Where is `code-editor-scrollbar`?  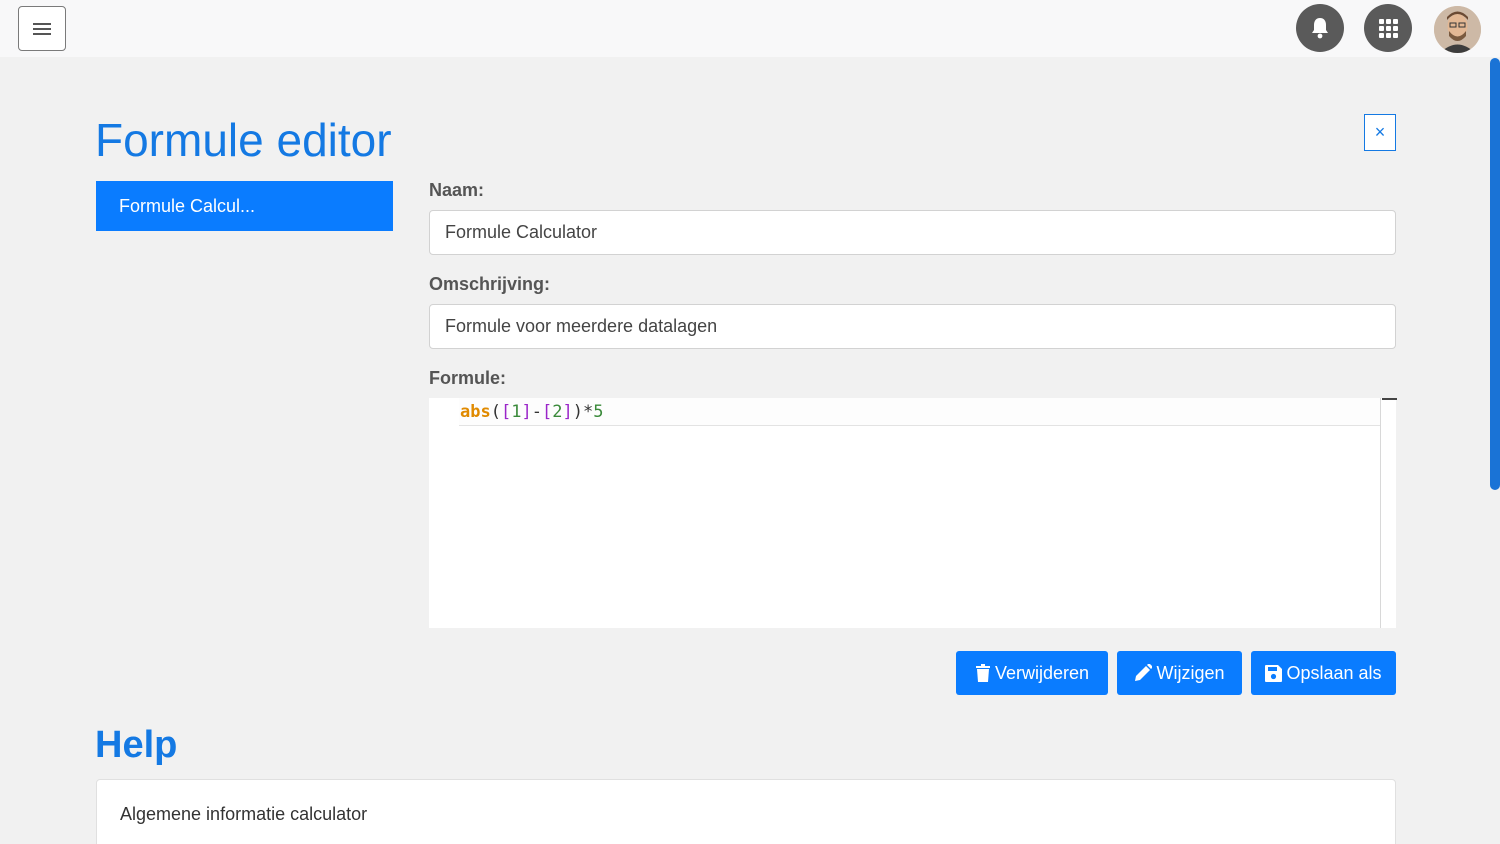
code-editor-scrollbar is located at coordinates (1388, 513).